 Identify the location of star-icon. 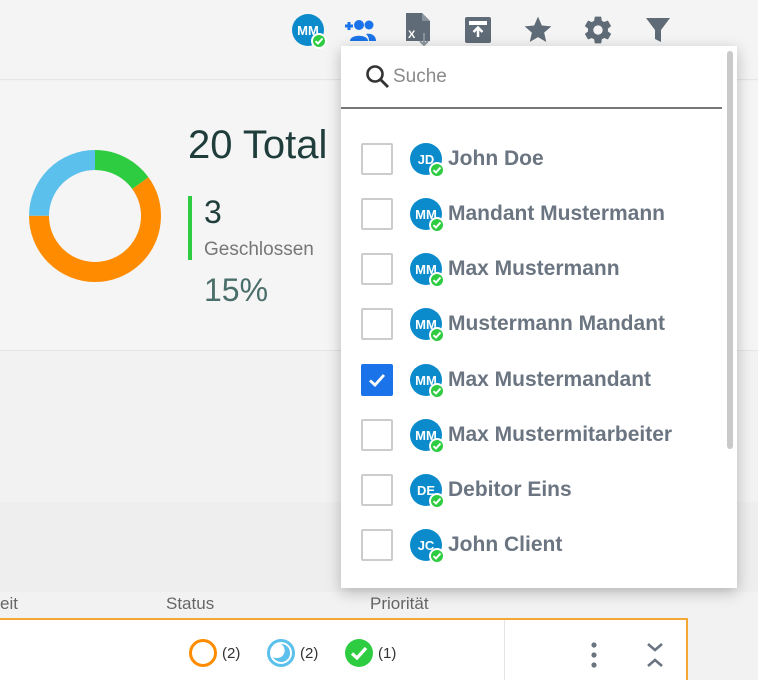
(538, 29).